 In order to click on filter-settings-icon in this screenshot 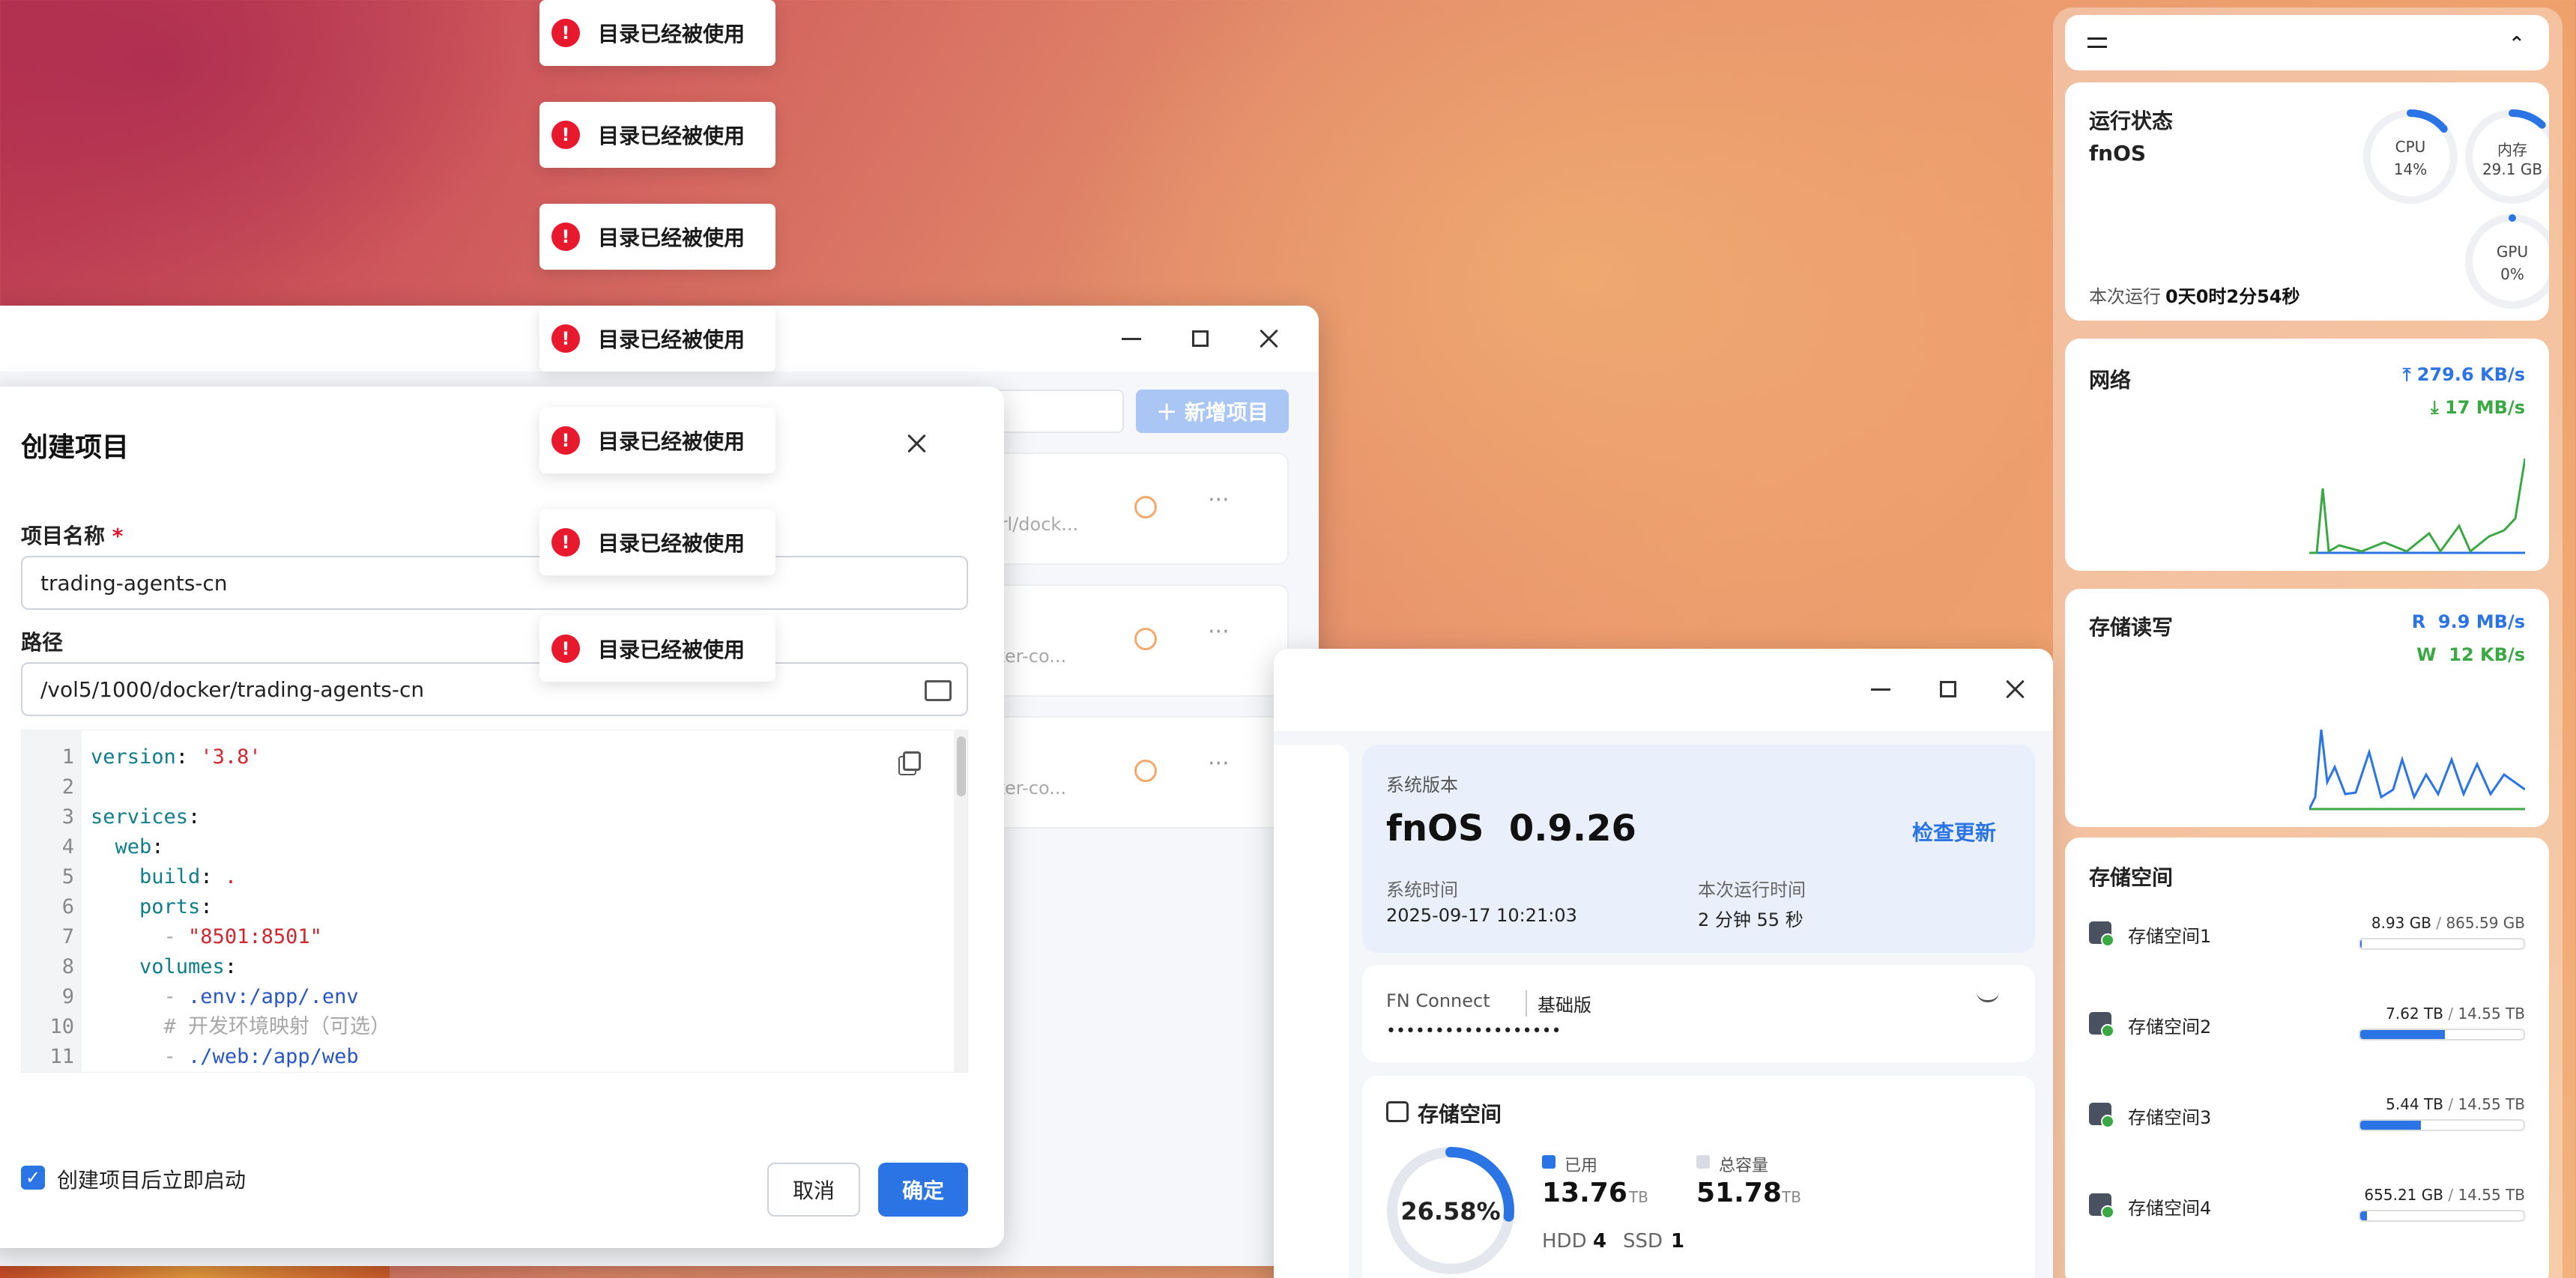, I will do `click(2097, 42)`.